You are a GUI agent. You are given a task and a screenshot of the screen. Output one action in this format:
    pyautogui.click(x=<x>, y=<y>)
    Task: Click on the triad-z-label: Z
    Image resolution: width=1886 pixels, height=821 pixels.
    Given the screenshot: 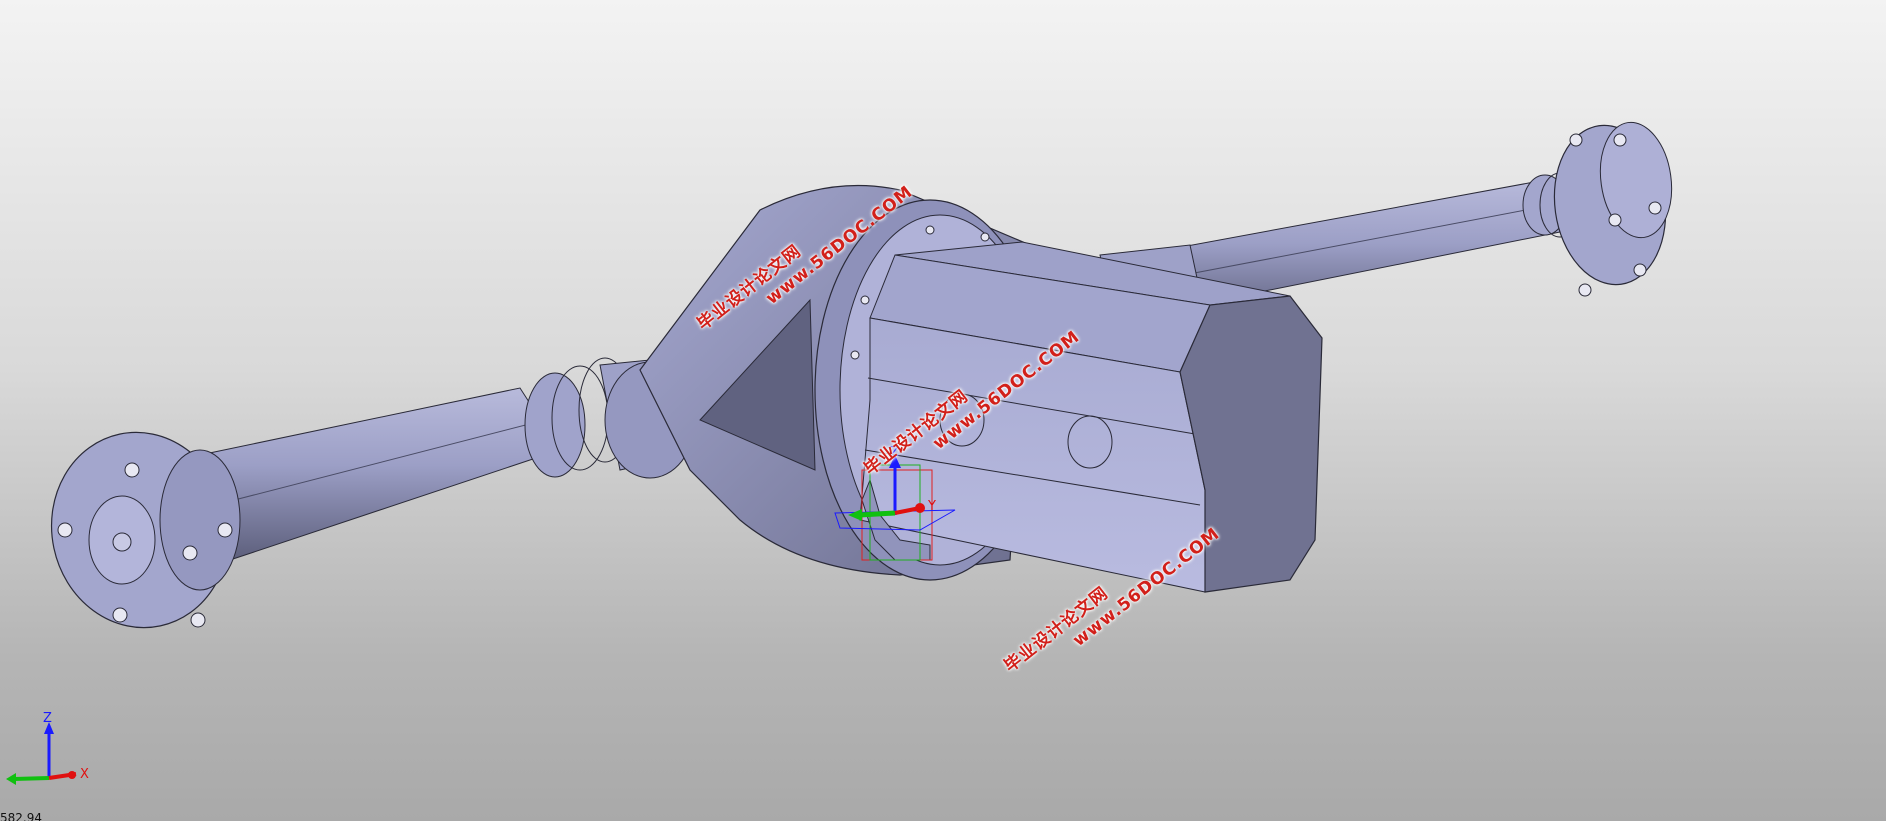 What is the action you would take?
    pyautogui.click(x=47, y=718)
    